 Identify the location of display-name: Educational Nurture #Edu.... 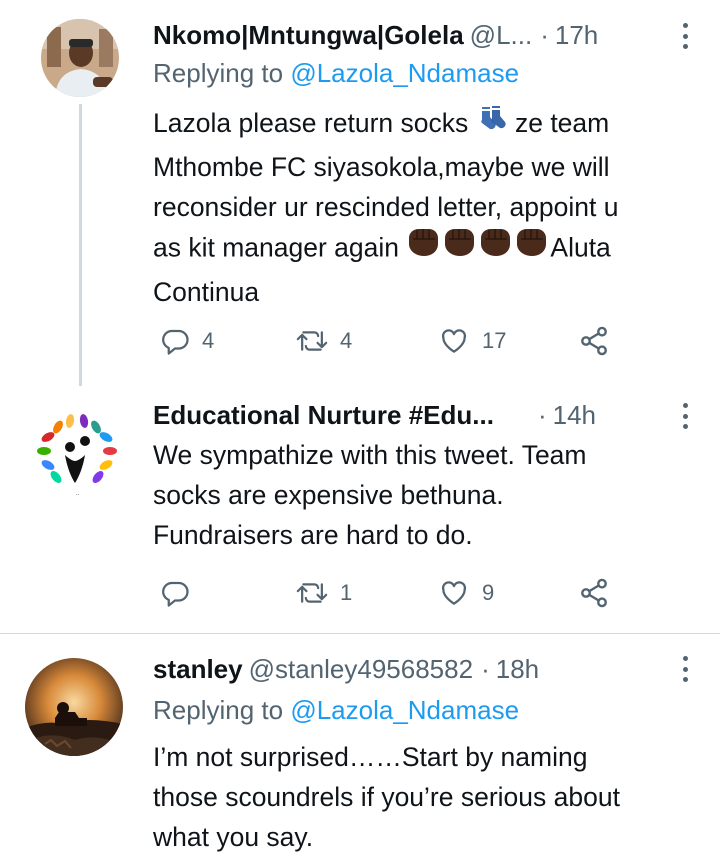
(323, 415).